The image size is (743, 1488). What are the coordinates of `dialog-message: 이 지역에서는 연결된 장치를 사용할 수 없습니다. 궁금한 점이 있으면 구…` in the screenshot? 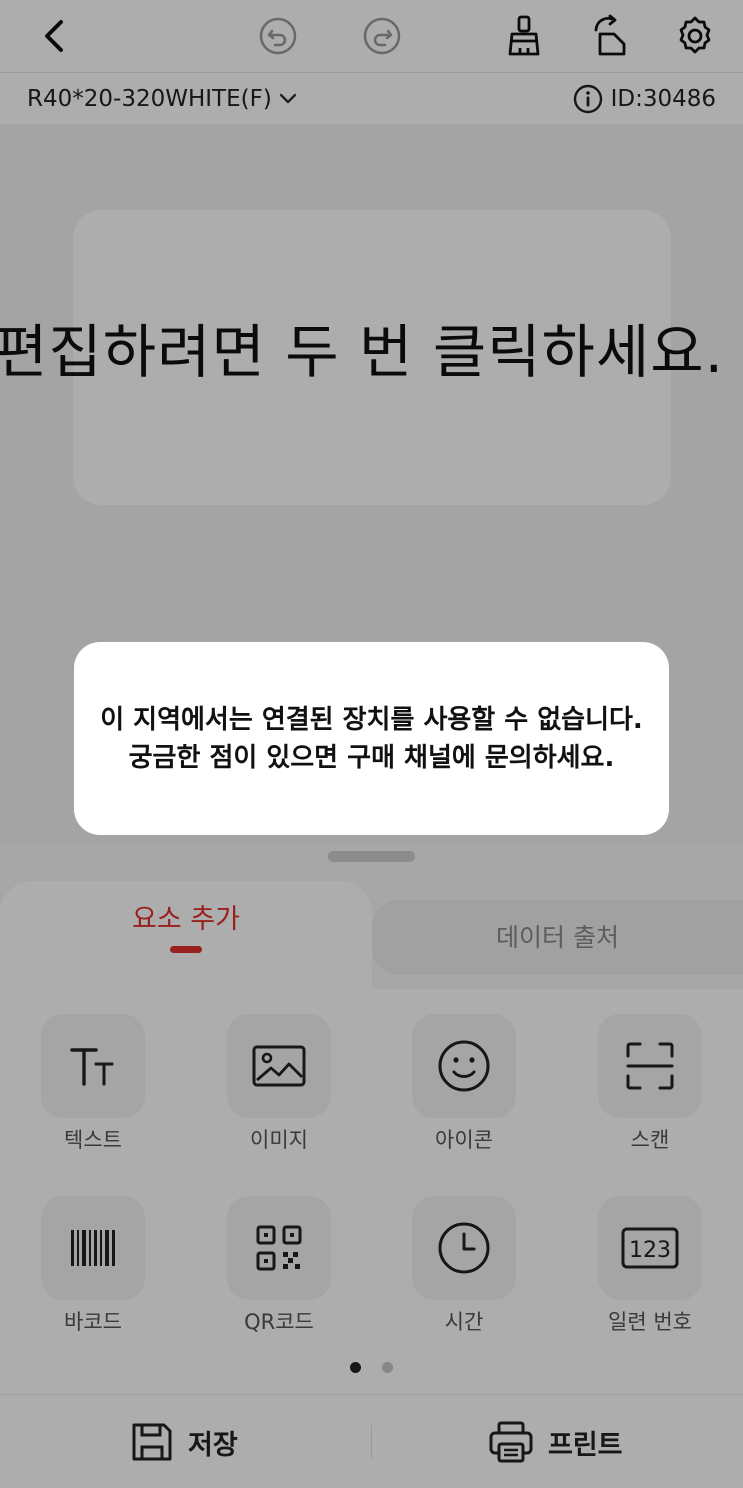 It's located at (371, 738).